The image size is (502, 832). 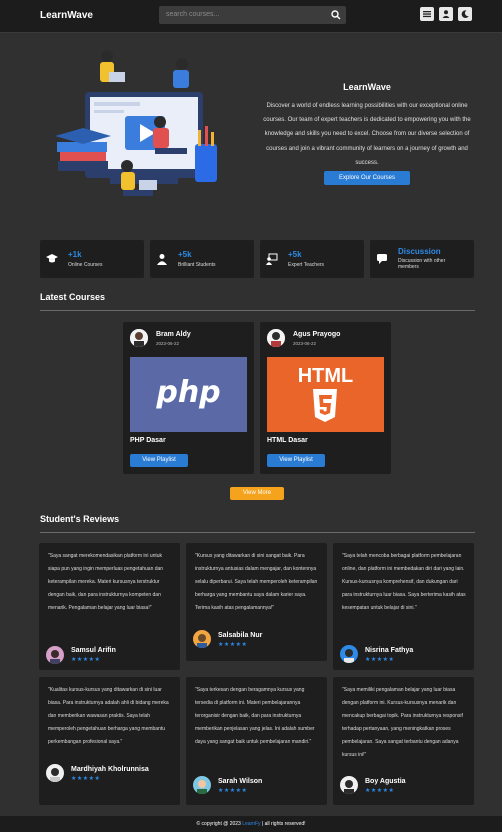 What do you see at coordinates (85, 265) in the screenshot?
I see `stat-label: Online Courses` at bounding box center [85, 265].